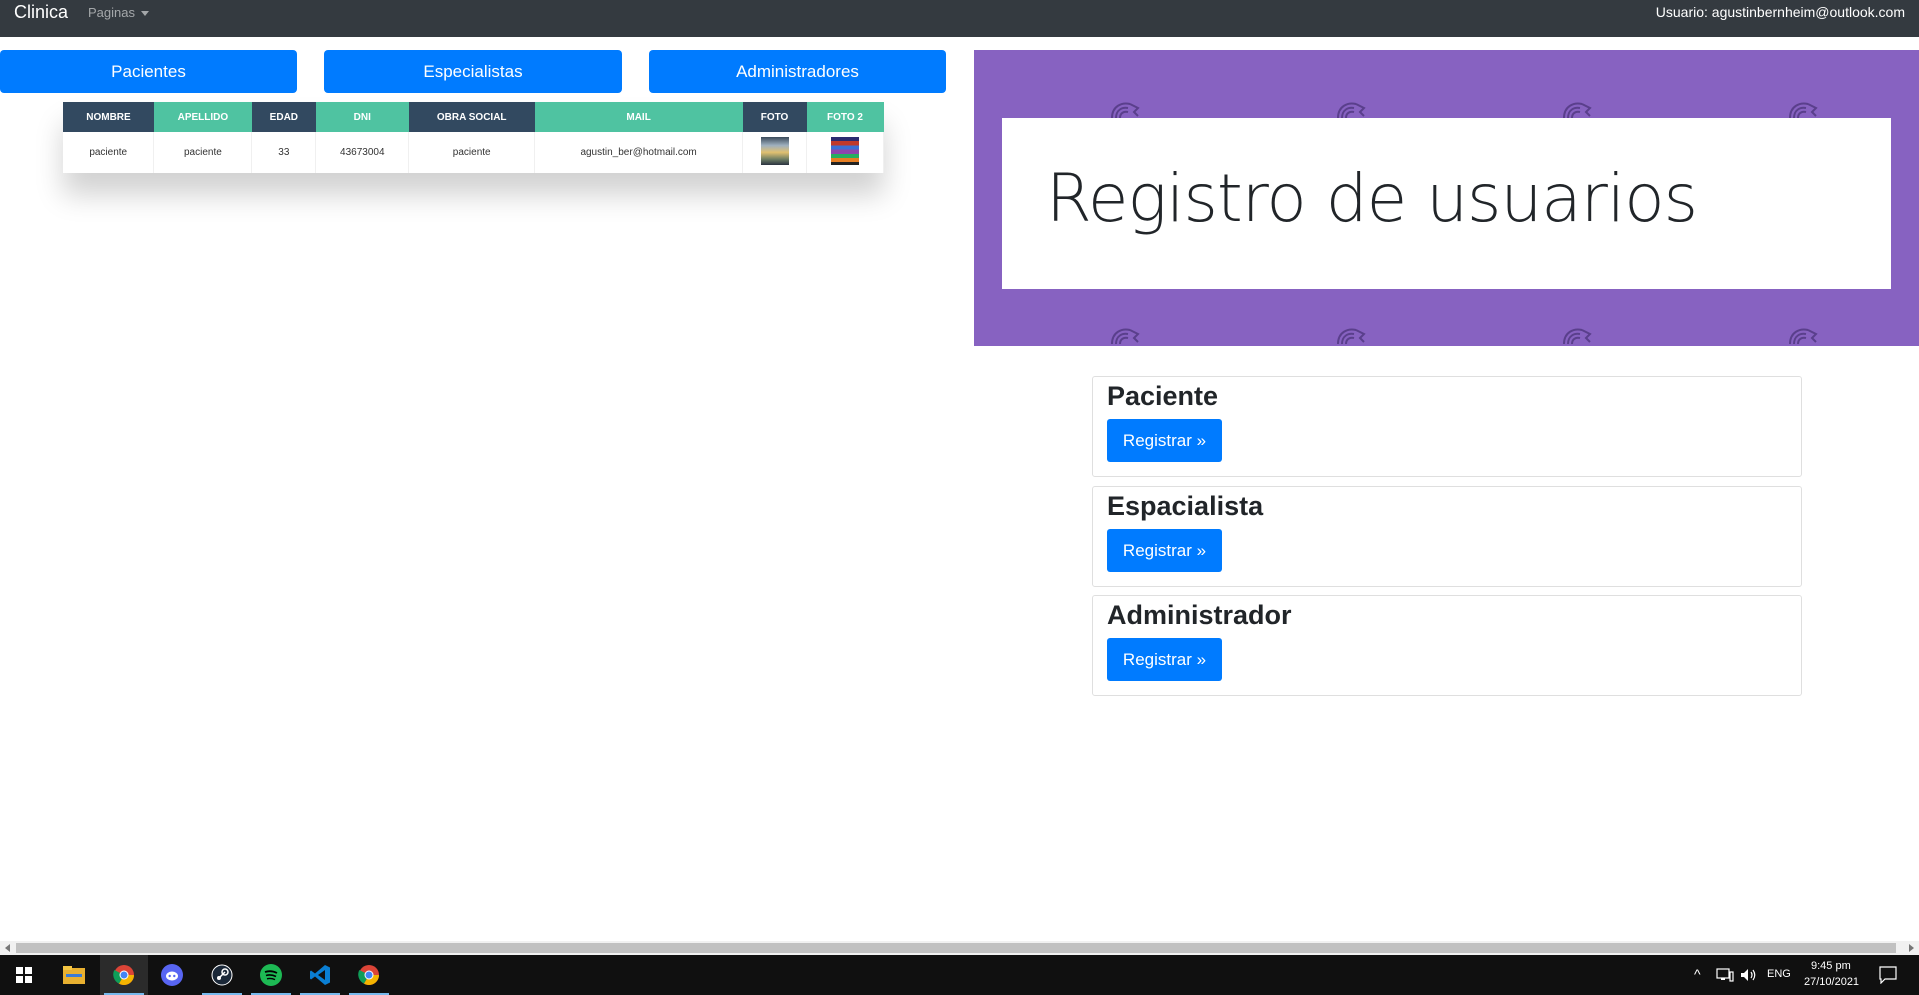 The height and width of the screenshot is (995, 1919). What do you see at coordinates (639, 152) in the screenshot?
I see `cell-mail: agustin_ber@hotmail.com` at bounding box center [639, 152].